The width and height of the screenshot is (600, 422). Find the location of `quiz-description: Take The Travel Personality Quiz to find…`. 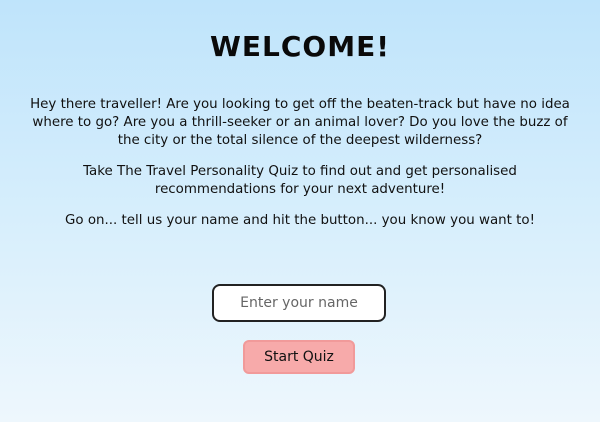

quiz-description: Take The Travel Personality Quiz to find… is located at coordinates (300, 180).